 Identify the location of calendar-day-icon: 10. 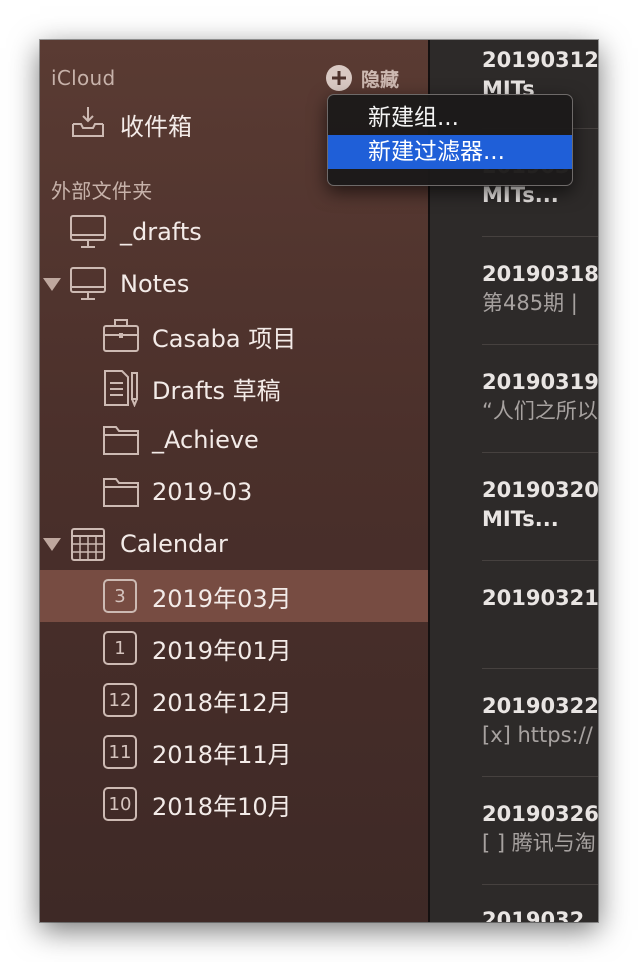
(120, 804).